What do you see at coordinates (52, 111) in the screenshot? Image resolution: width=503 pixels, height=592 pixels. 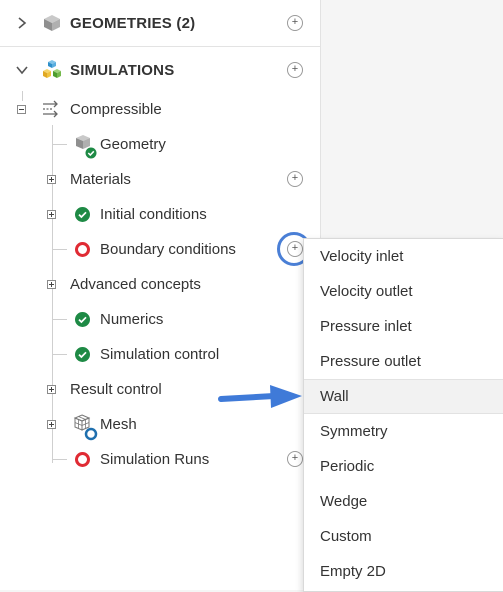 I see `flow-arrows-icon` at bounding box center [52, 111].